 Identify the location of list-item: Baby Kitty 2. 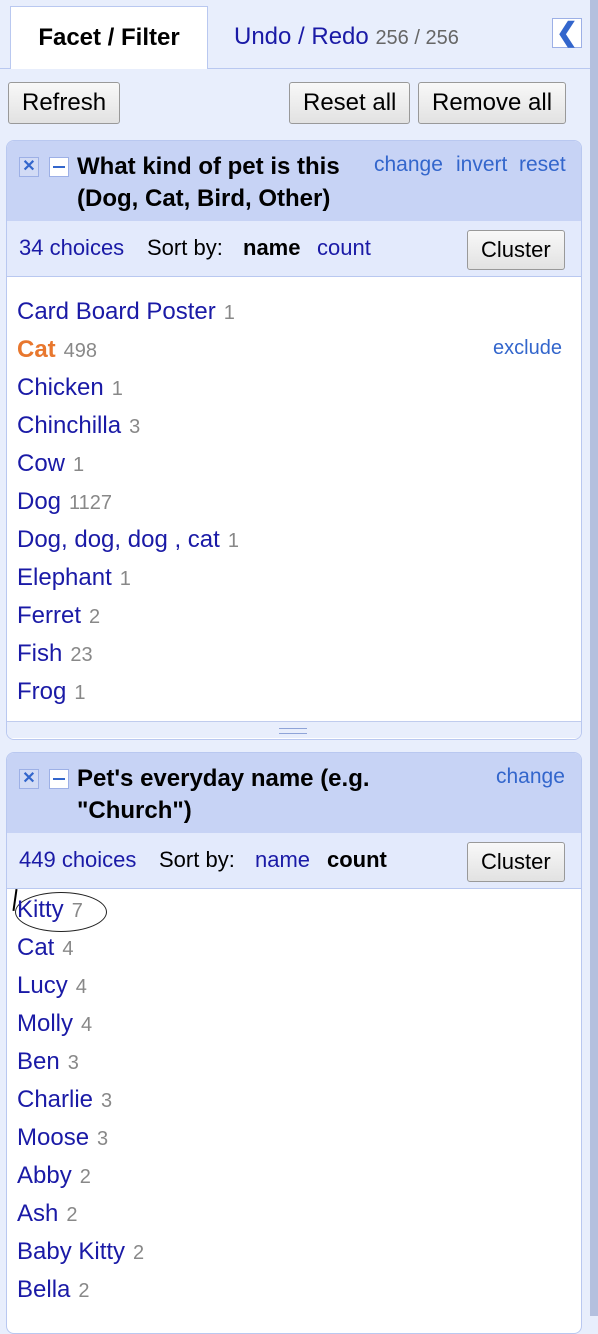
(80, 1252).